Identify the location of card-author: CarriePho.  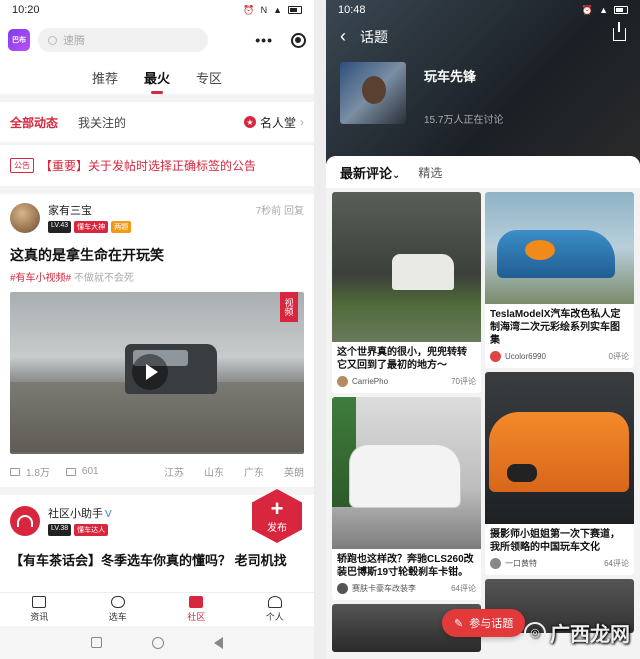
(370, 381).